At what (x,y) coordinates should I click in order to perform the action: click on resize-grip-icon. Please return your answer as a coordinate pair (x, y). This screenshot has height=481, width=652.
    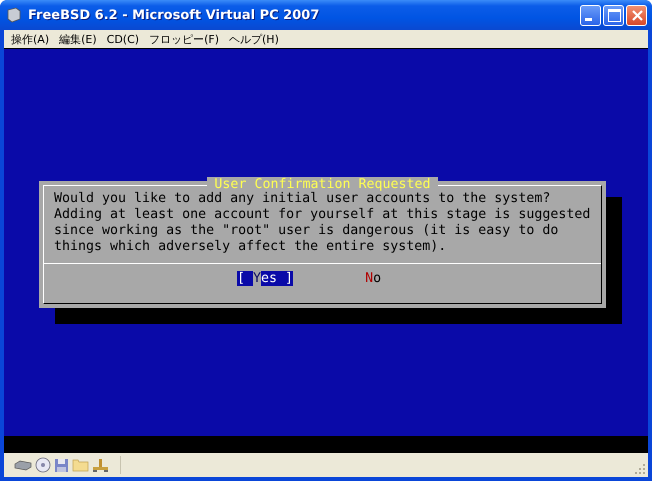
    Looking at the image, I should click on (640, 469).